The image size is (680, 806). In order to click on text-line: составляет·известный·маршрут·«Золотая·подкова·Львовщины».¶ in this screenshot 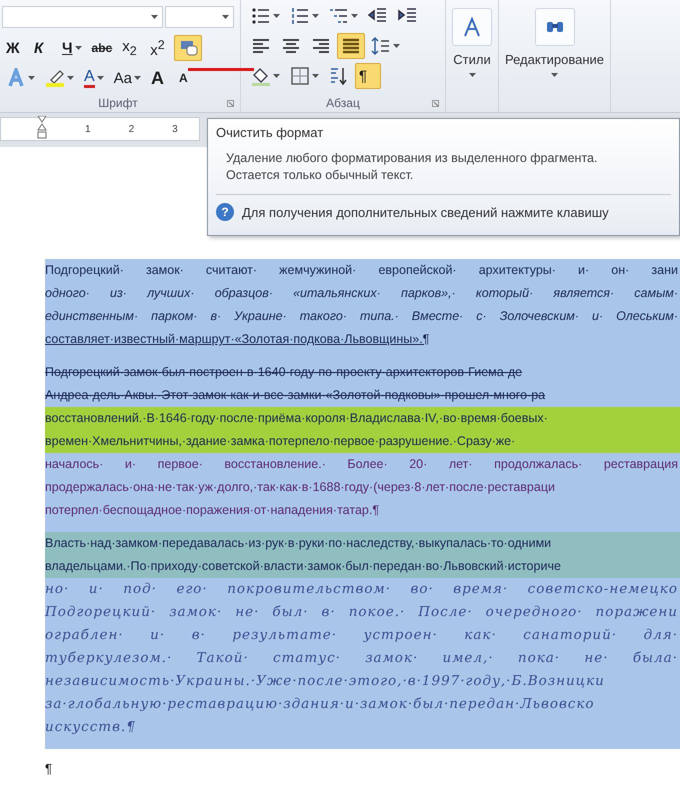, I will do `click(237, 339)`.